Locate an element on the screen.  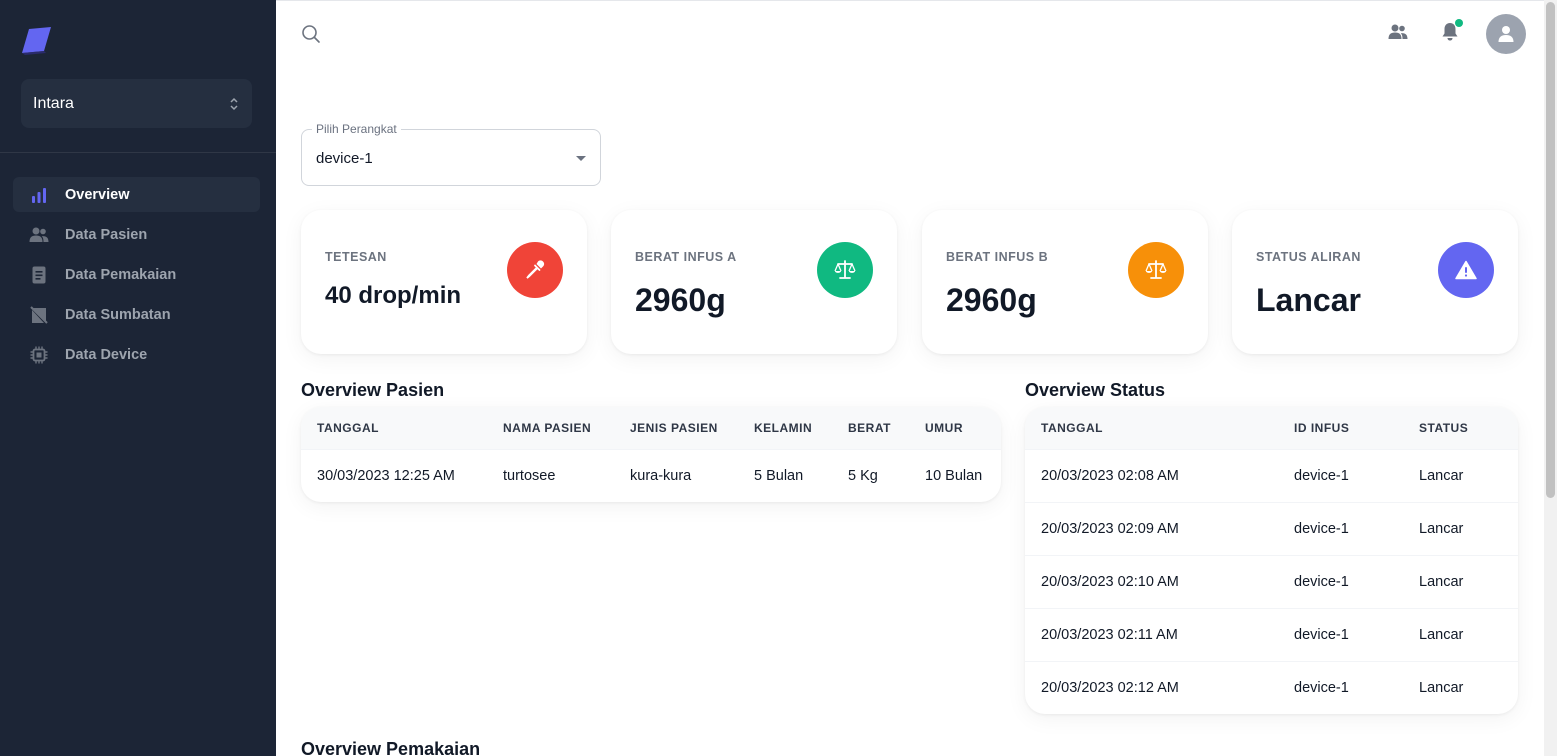
sidebar-item-label: Data Device is located at coordinates (106, 354).